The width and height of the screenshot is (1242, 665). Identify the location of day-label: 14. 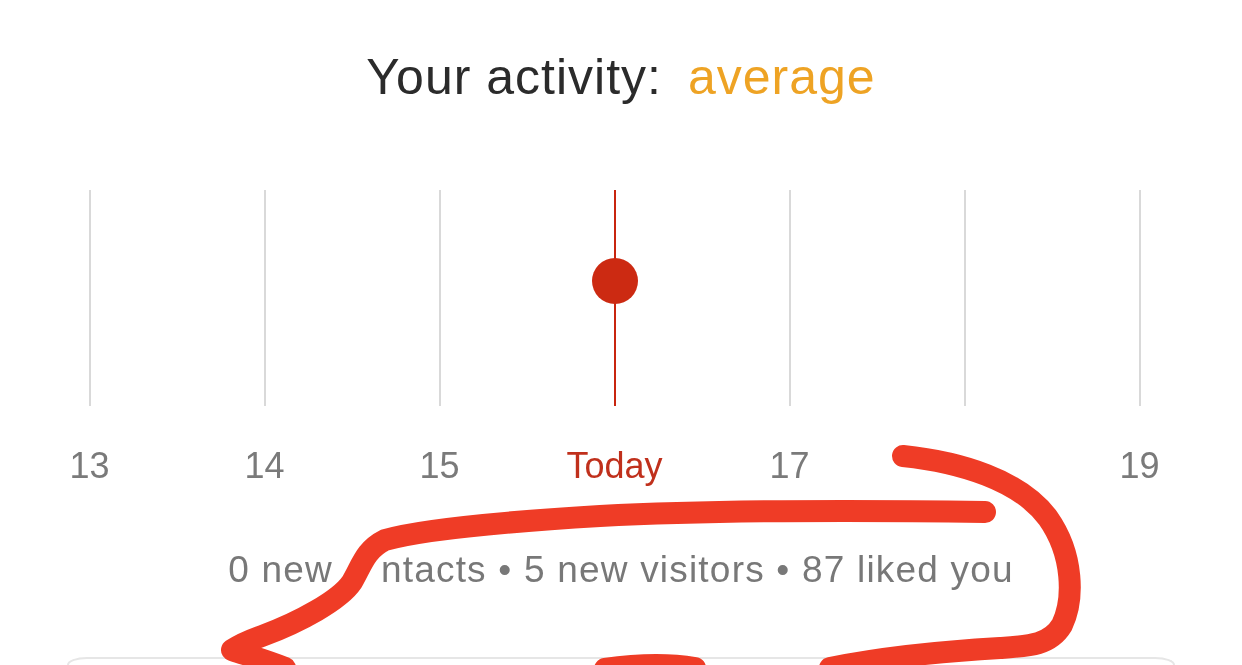
(264, 466).